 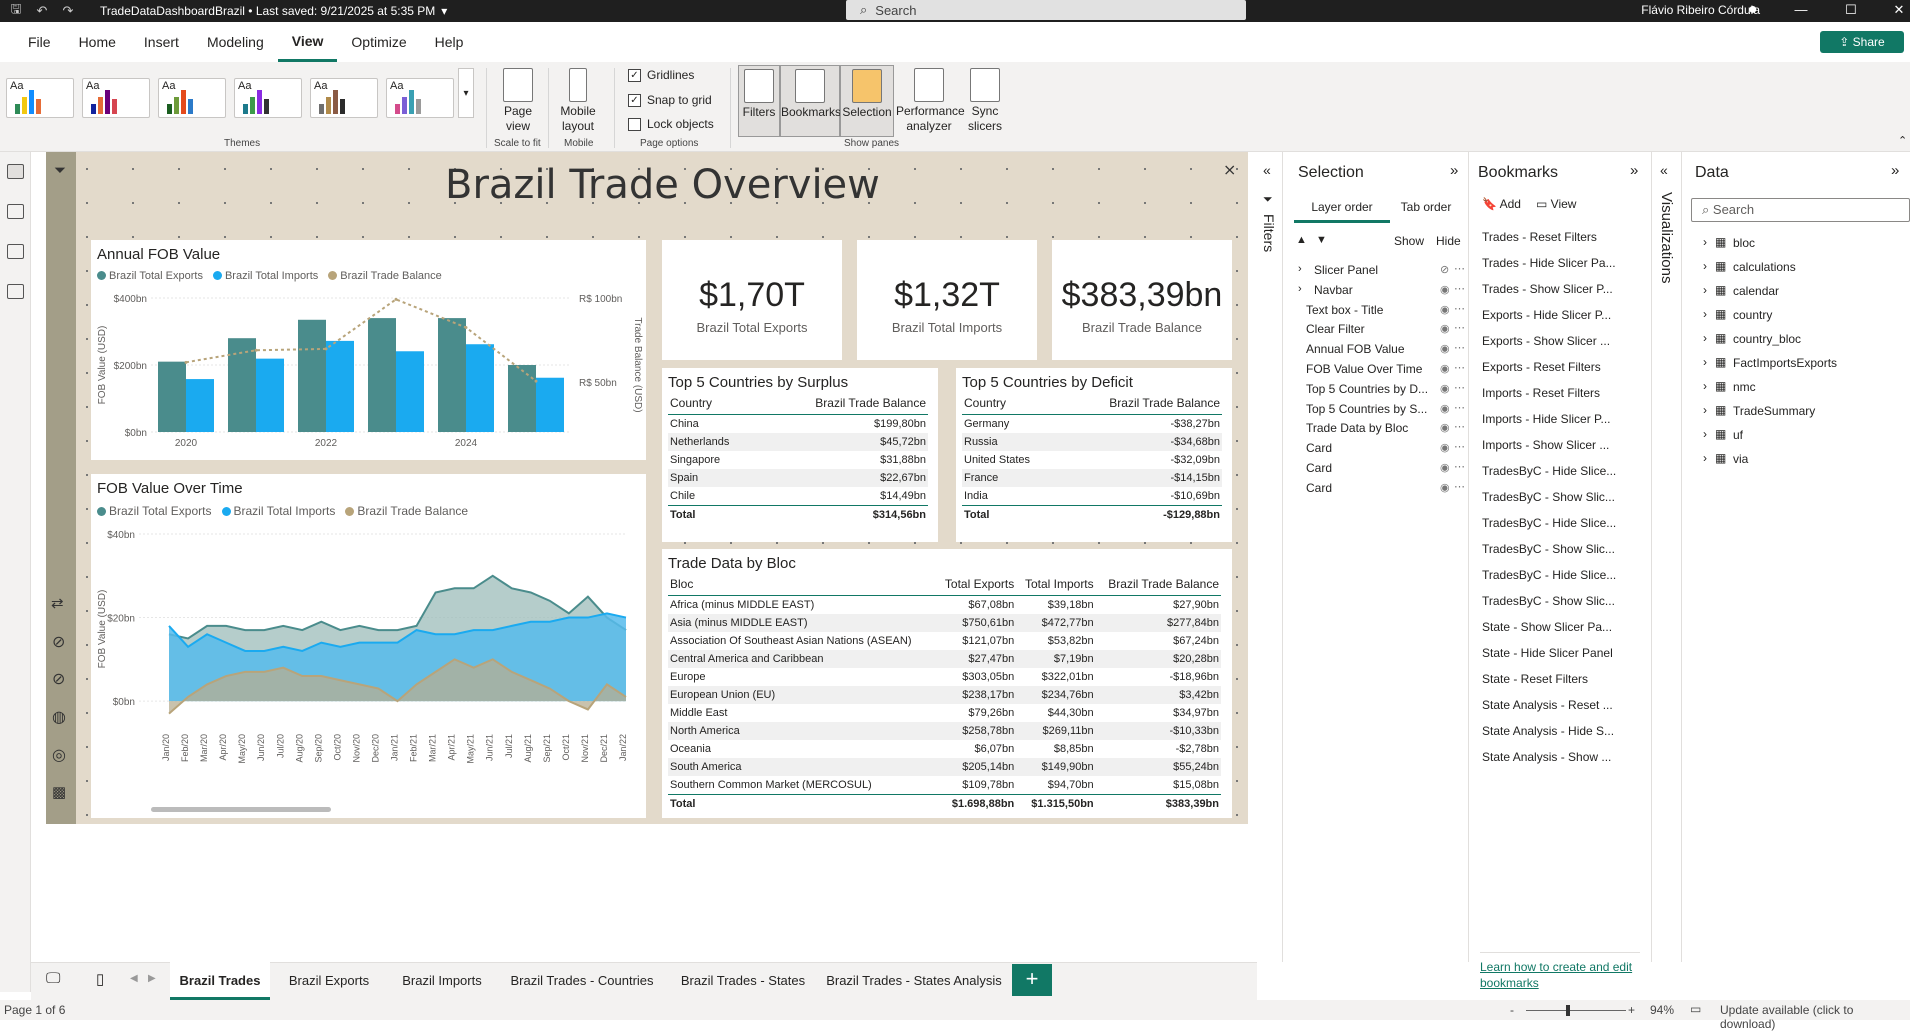 What do you see at coordinates (1501, 204) in the screenshot?
I see `add-bookmark-button: 🔖 Add` at bounding box center [1501, 204].